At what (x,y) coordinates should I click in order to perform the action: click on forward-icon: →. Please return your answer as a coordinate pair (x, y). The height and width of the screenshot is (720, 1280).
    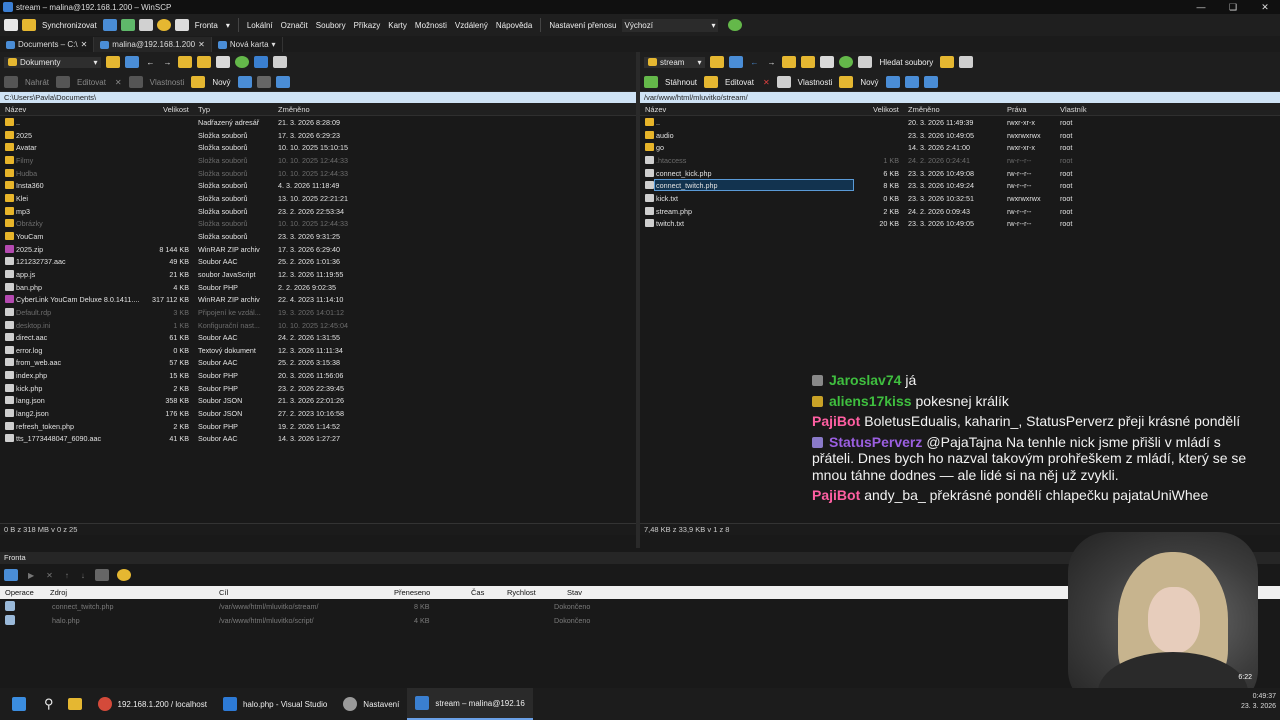
    Looking at the image, I should click on (167, 62).